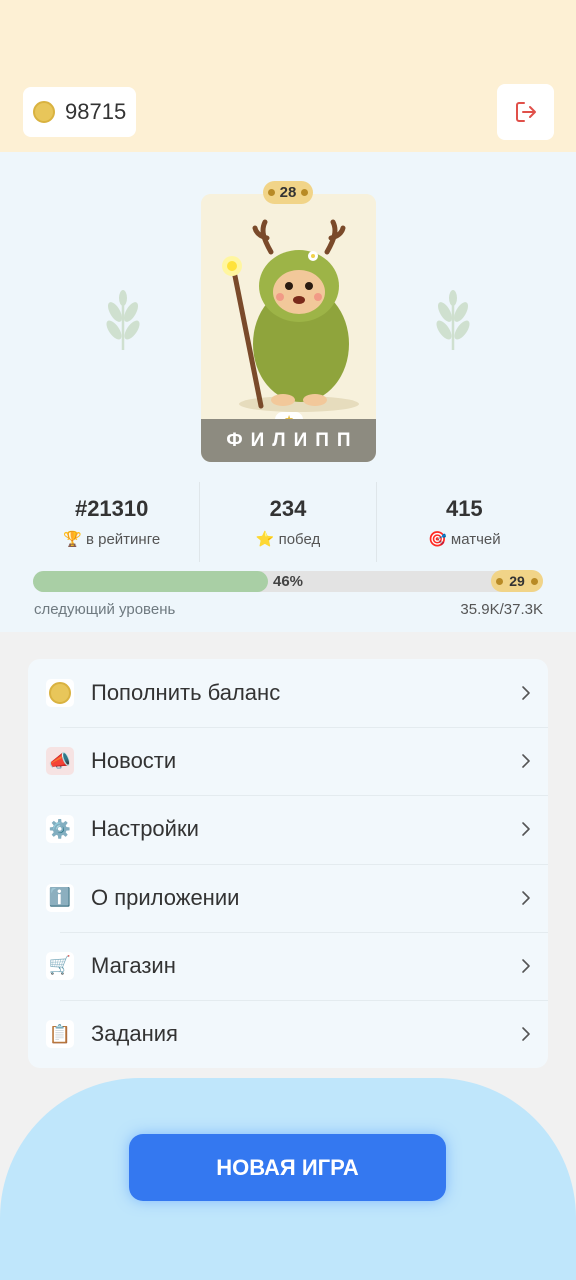  I want to click on next-level-badge: 29, so click(517, 581).